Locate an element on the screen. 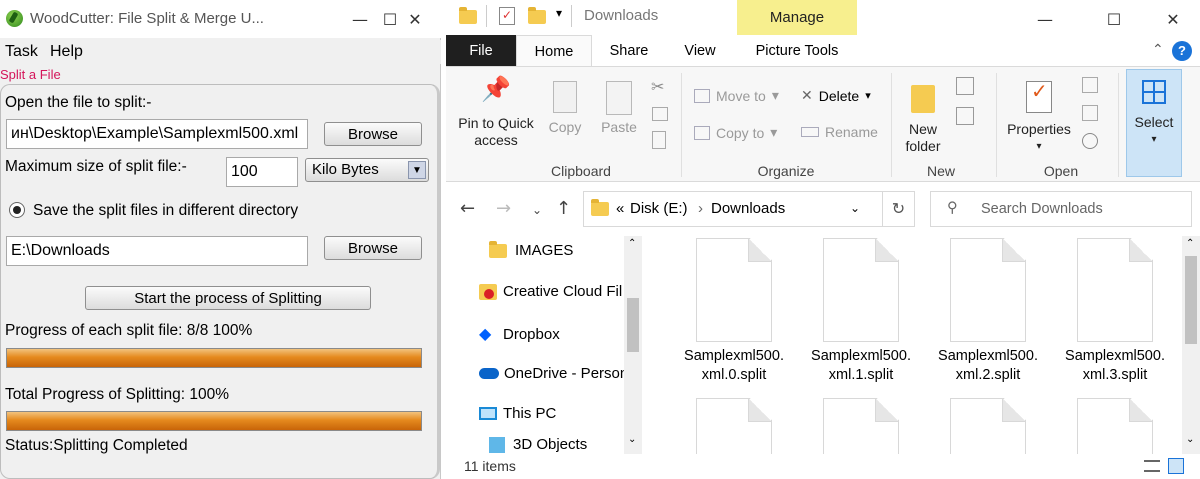 The image size is (1200, 479). edit-icon is located at coordinates (1090, 113).